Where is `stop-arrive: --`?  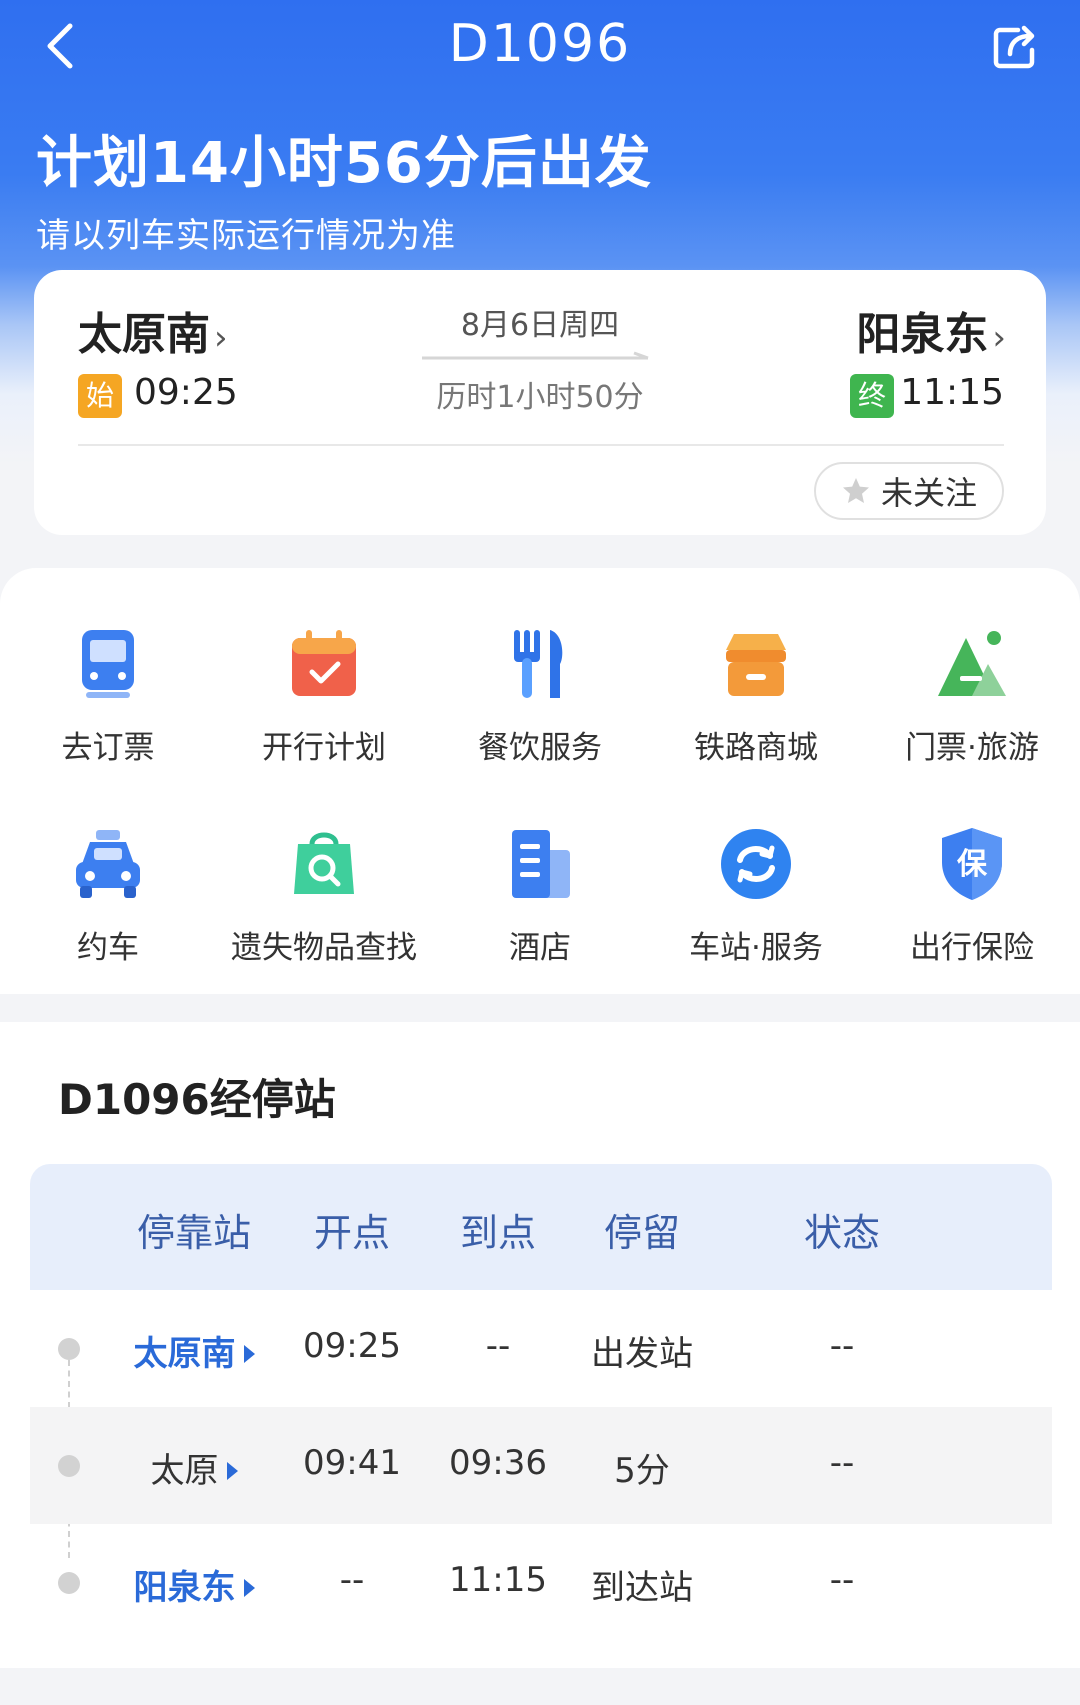
stop-arrive: -- is located at coordinates (498, 1346).